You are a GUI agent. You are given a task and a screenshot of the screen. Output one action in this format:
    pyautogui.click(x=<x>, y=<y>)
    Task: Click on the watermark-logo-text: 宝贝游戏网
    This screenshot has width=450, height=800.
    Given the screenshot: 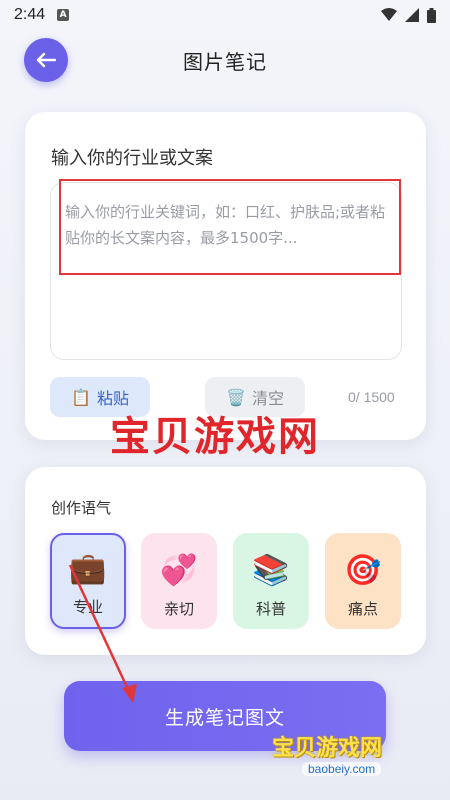 What is the action you would take?
    pyautogui.click(x=327, y=748)
    